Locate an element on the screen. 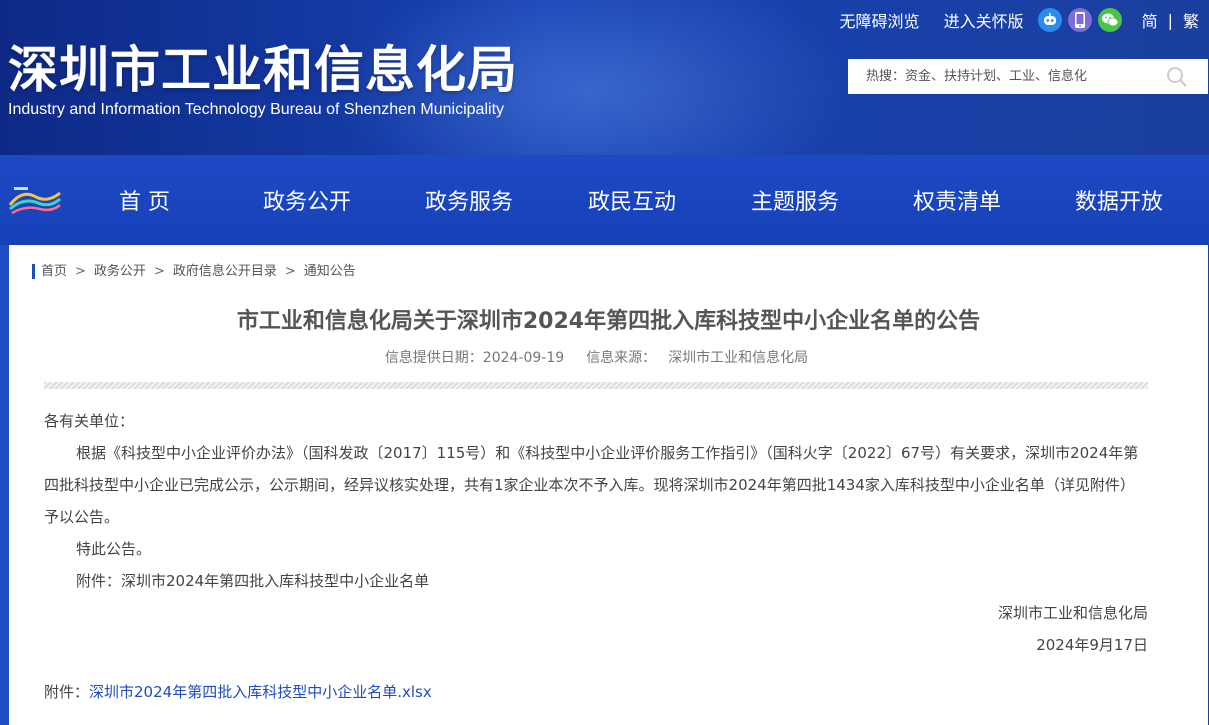 The width and height of the screenshot is (1209, 725). nav-item-interaction: 政民互动 is located at coordinates (632, 200).